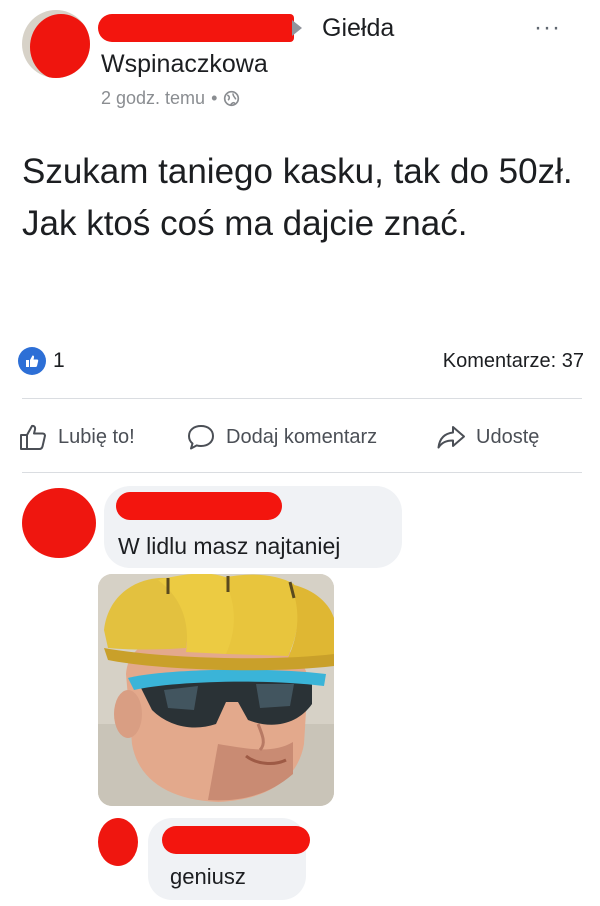  I want to click on like-button: Lubię to!, so click(76, 437).